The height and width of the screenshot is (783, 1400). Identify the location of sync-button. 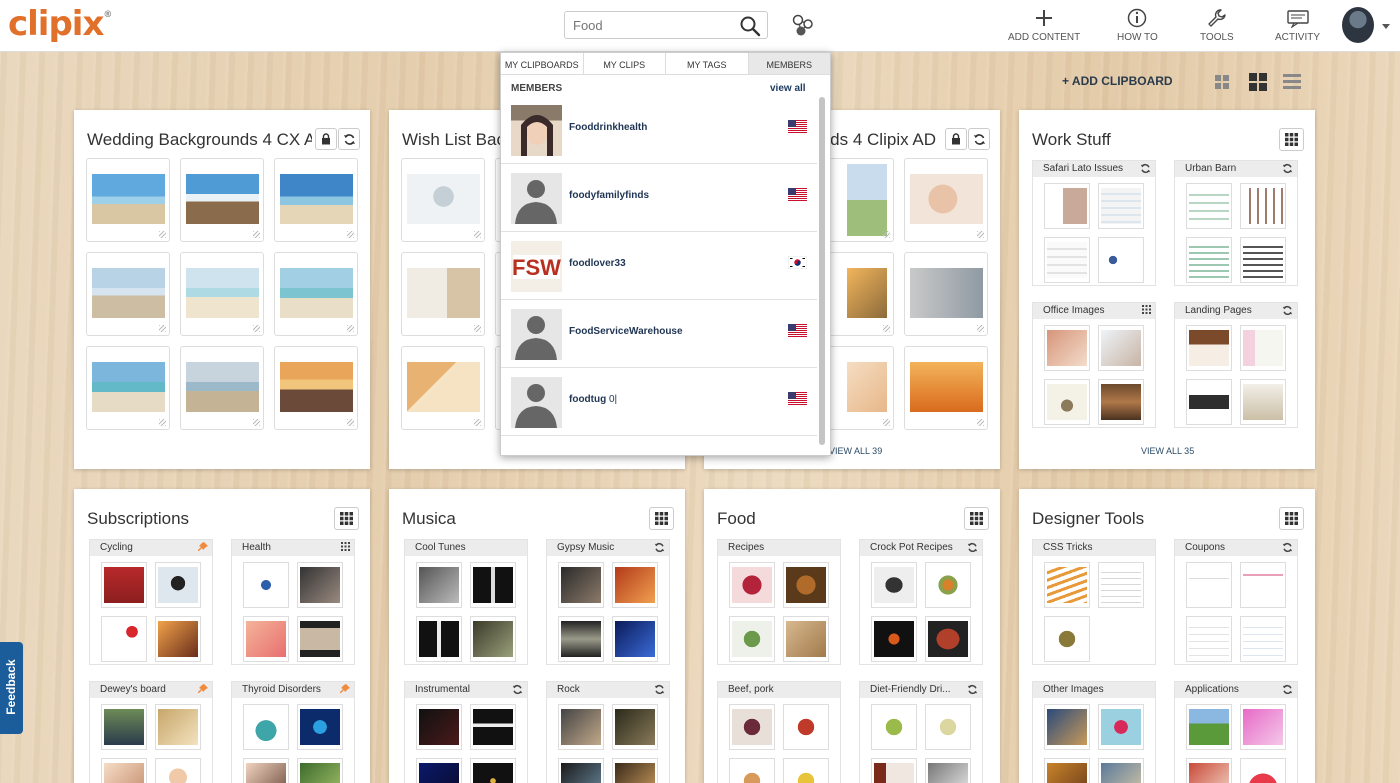
(349, 139).